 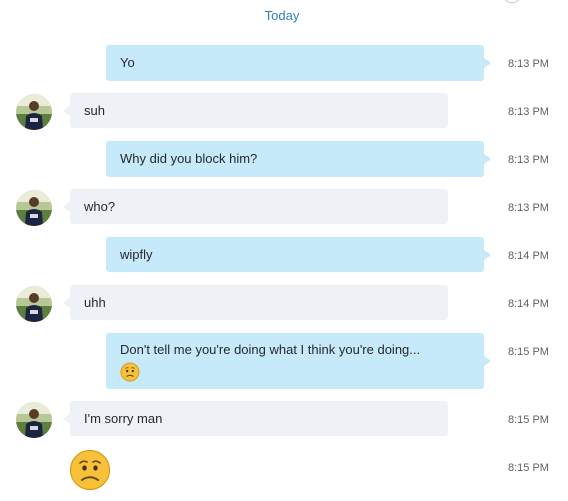 I want to click on incoming-message-bubble: suh, so click(x=255, y=110).